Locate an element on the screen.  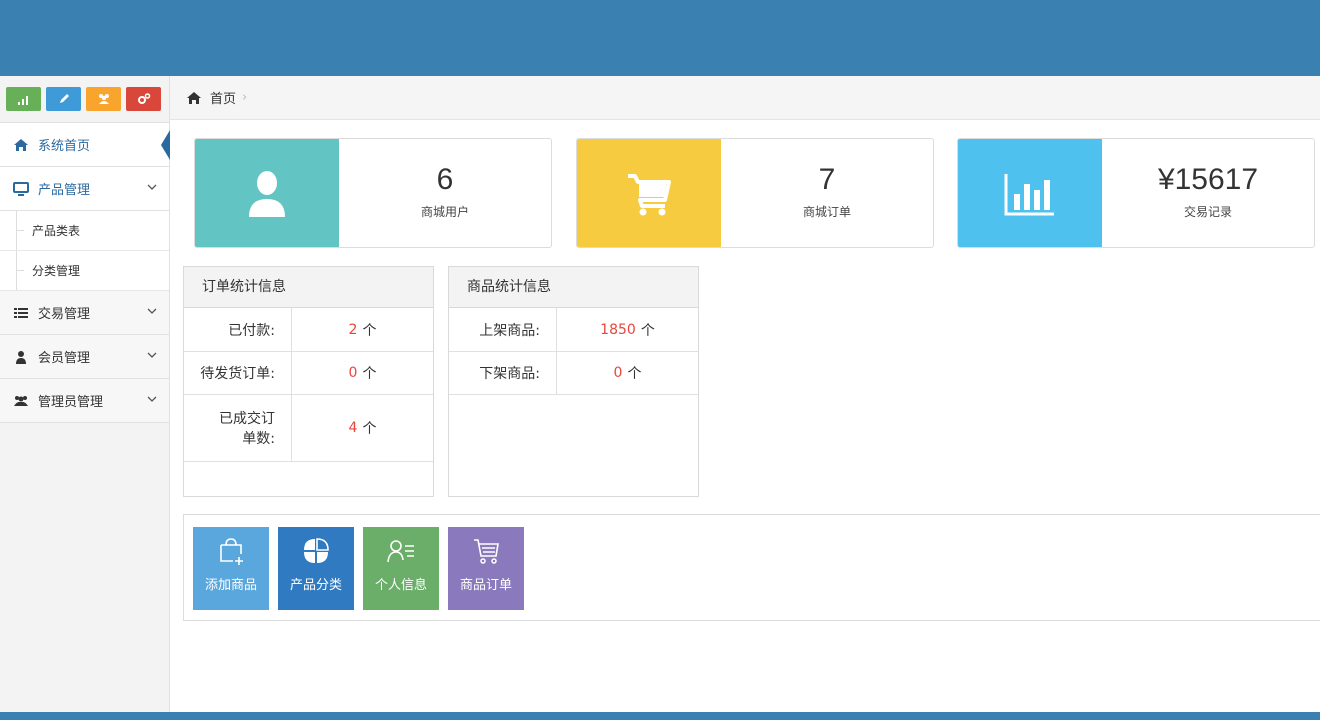
category-icon is located at coordinates (316, 550).